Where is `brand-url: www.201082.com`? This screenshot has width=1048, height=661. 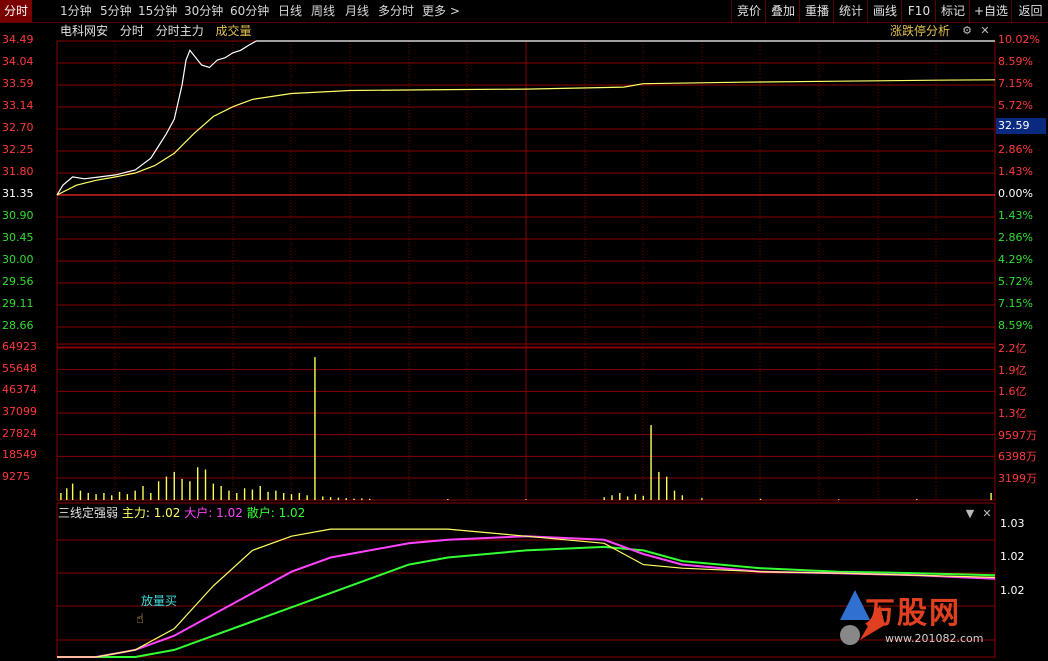
brand-url: www.201082.com is located at coordinates (934, 638).